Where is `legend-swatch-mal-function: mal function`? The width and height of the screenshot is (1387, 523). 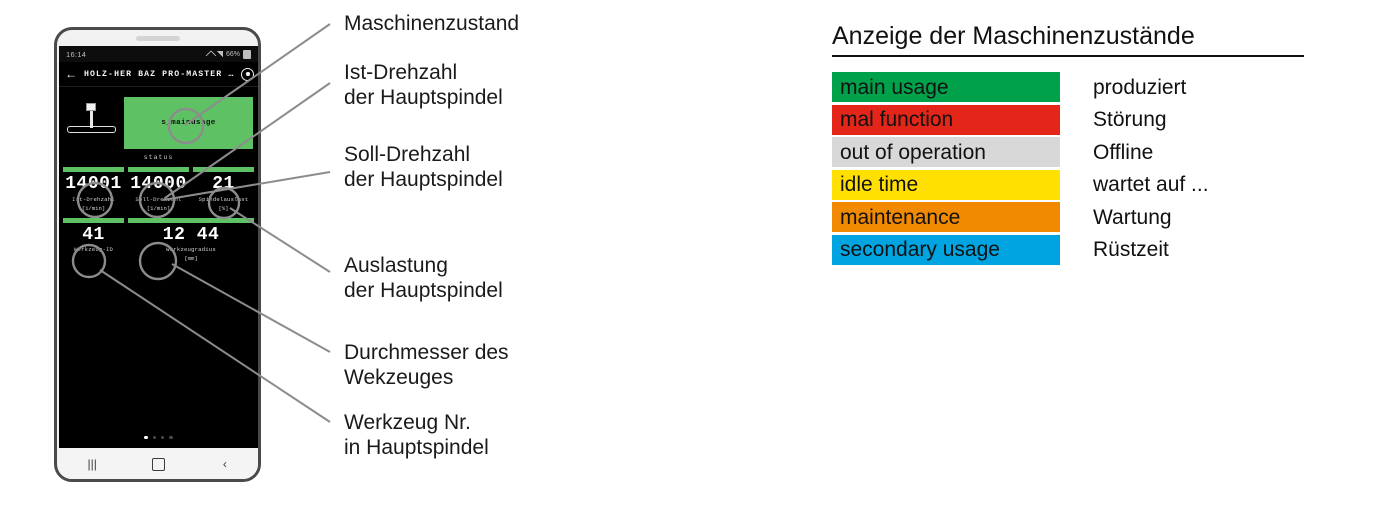
legend-swatch-mal-function: mal function is located at coordinates (946, 119).